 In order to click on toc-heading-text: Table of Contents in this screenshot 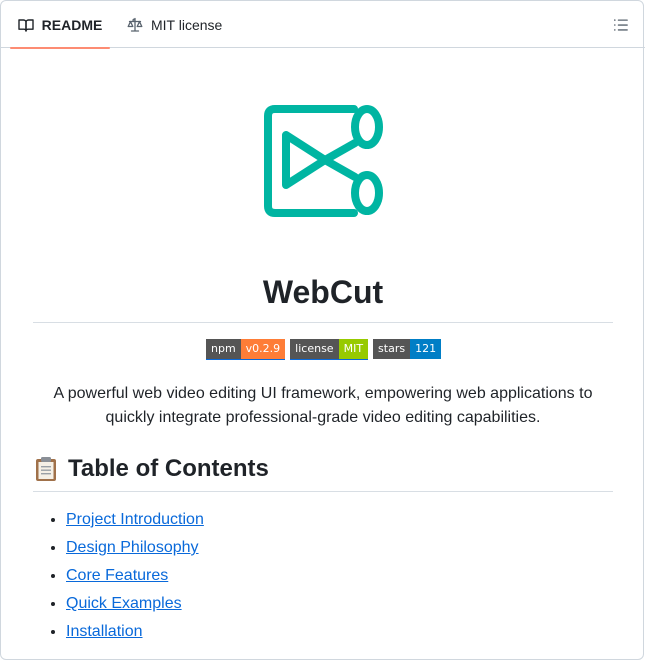, I will do `click(168, 468)`.